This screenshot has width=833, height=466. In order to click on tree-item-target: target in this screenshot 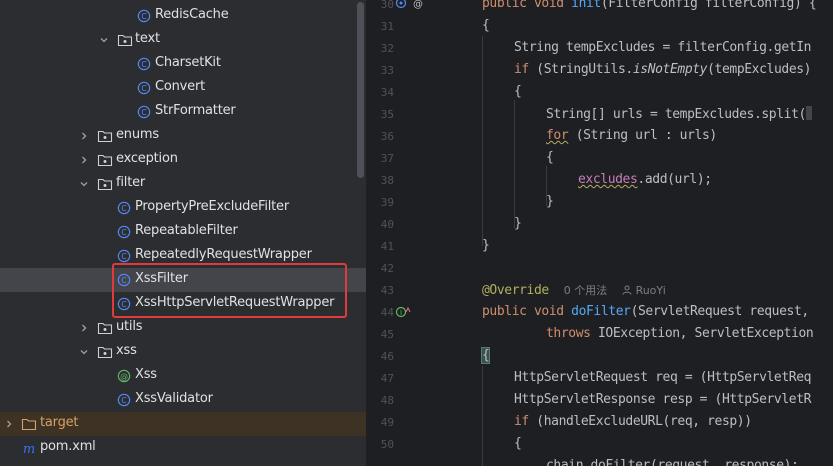, I will do `click(183, 424)`.